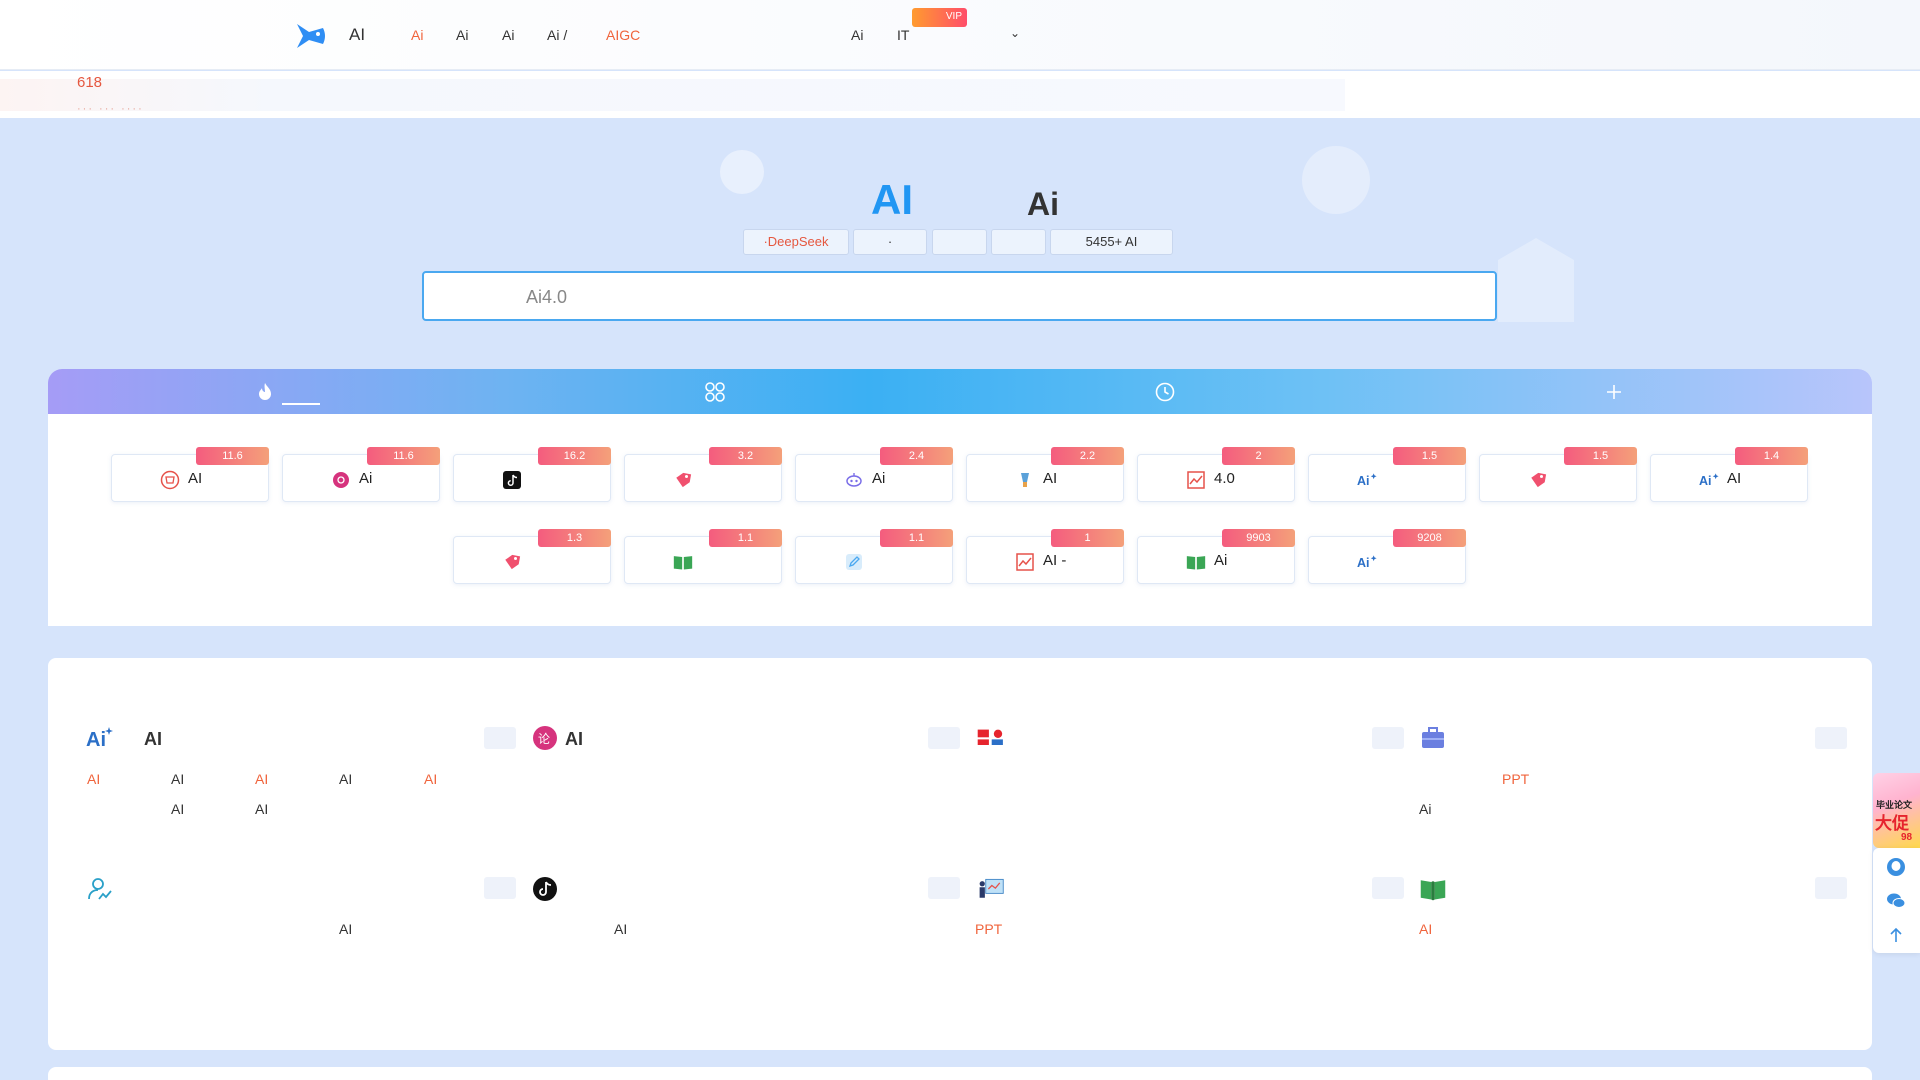 This screenshot has height=1080, width=1920. I want to click on nav-item-1: Ai, so click(417, 35).